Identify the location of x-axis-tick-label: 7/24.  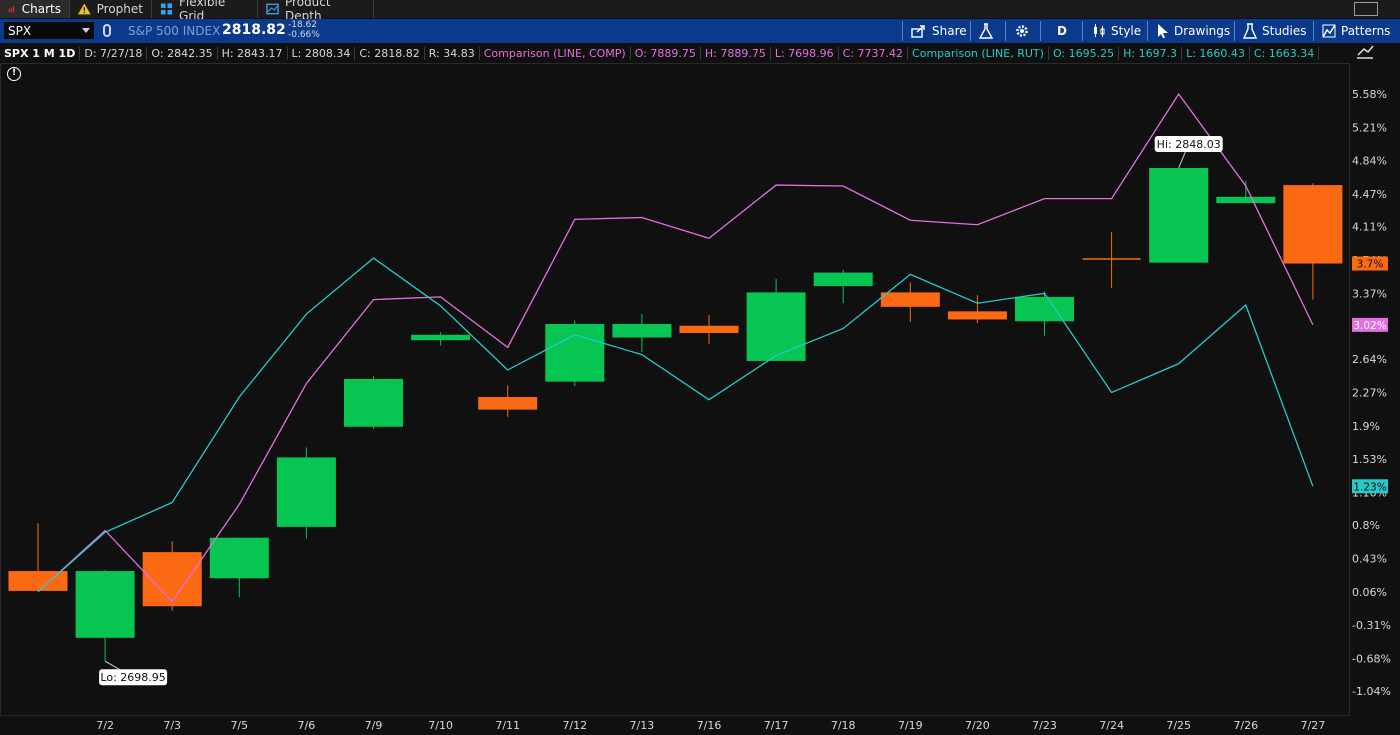
(1111, 725).